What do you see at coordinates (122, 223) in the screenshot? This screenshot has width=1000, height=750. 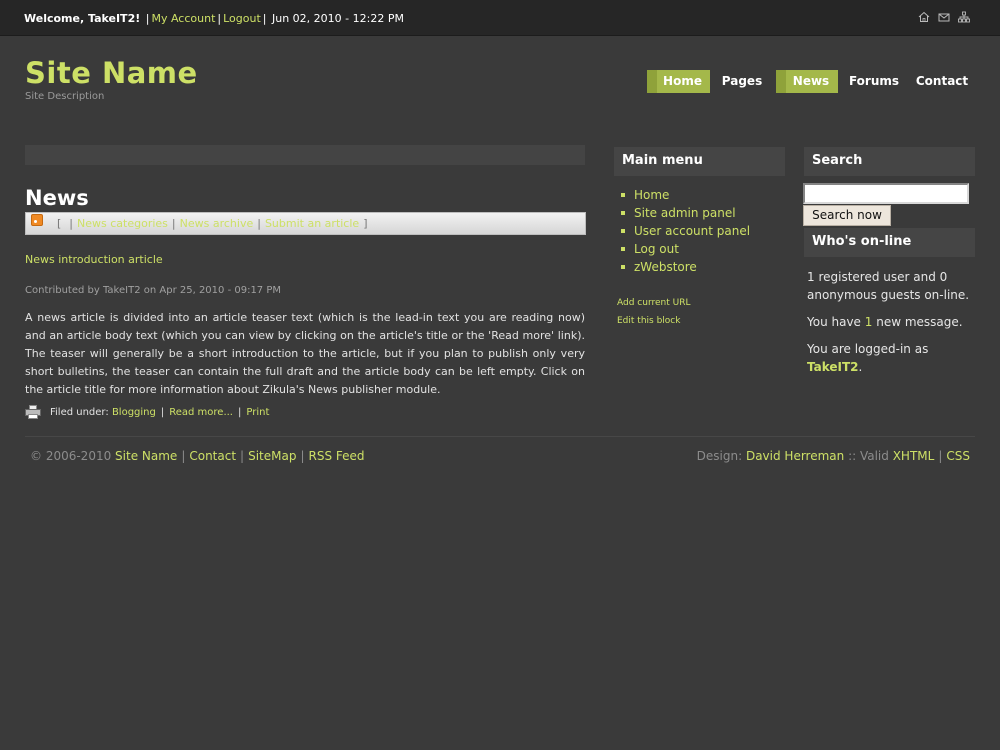 I see `news-categories-link: News categories` at bounding box center [122, 223].